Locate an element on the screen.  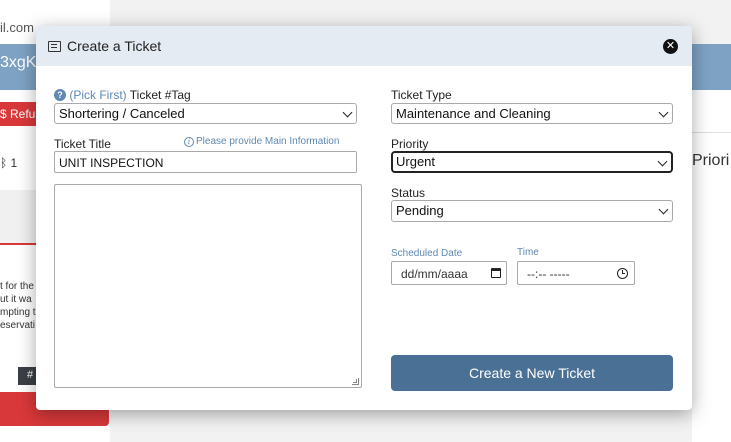
ticket-tag-select: Shortering / Canceled is located at coordinates (205, 113).